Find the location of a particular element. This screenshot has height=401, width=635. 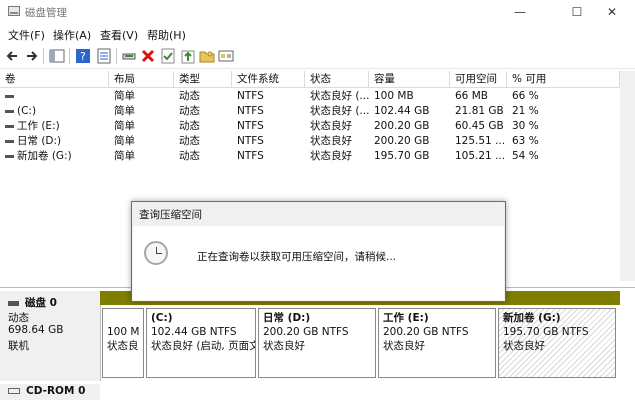

volume-name: 新加卷 (G:) is located at coordinates (44, 156).